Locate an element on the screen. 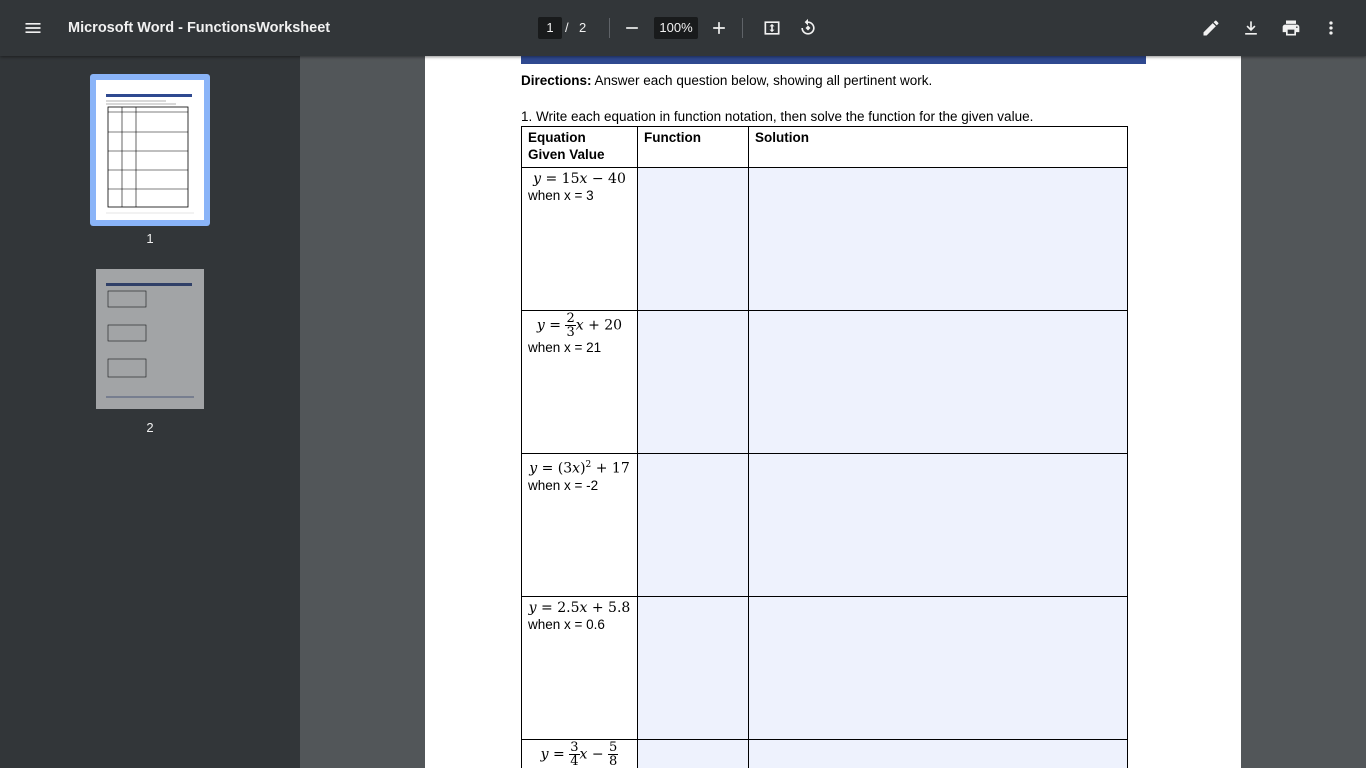 This screenshot has height=768, width=1366. fit-page-icon is located at coordinates (772, 28).